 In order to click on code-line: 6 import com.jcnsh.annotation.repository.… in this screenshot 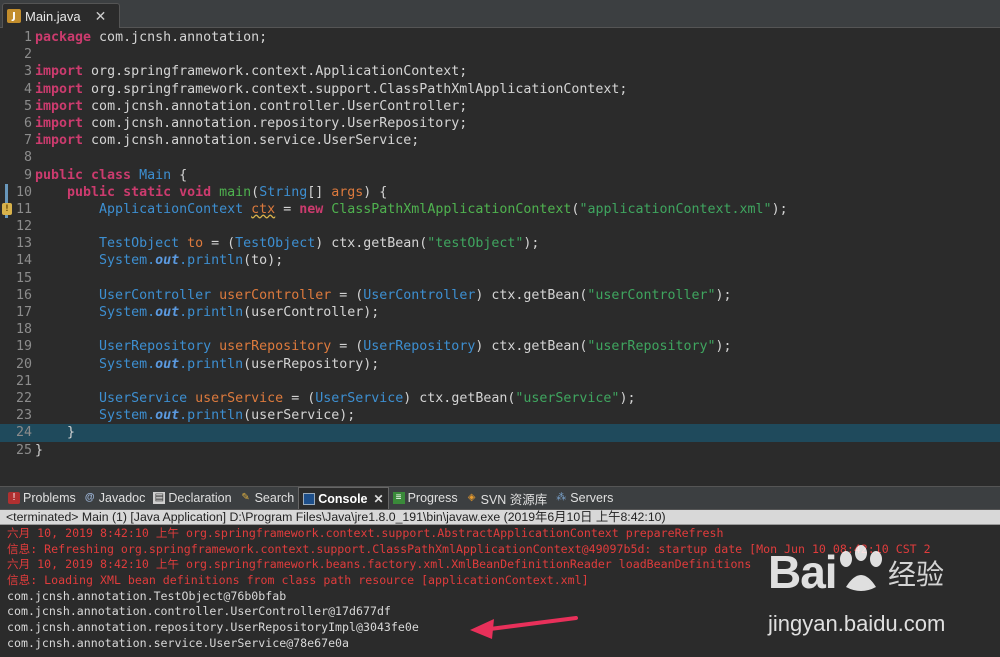, I will do `click(500, 123)`.